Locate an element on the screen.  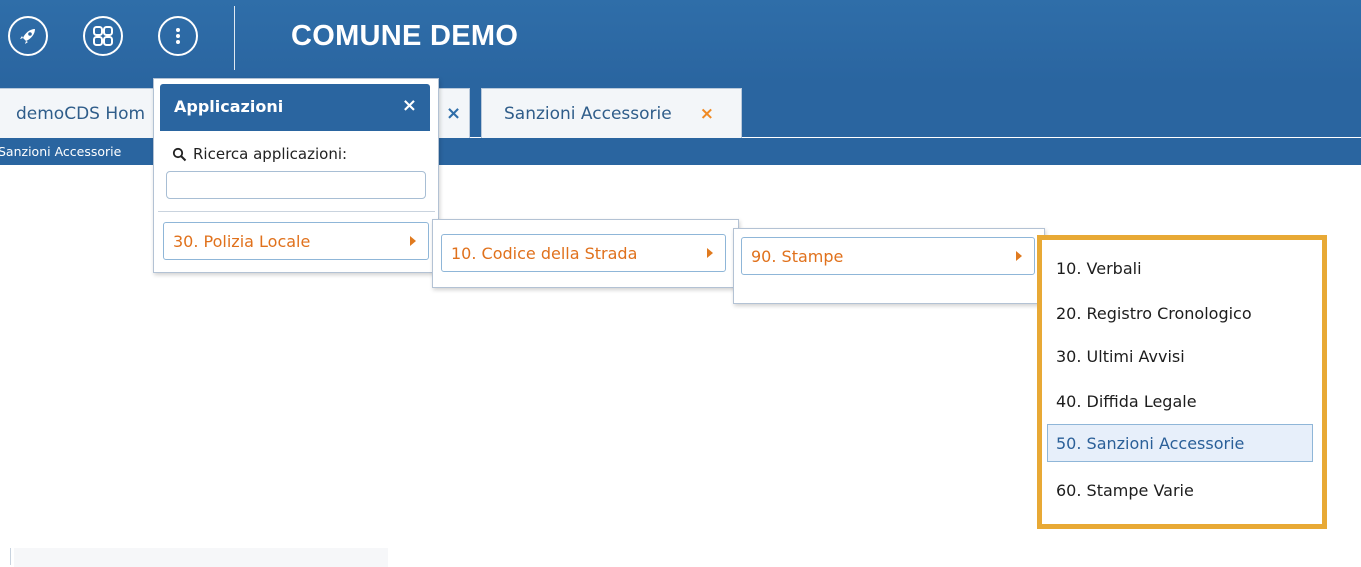
tab-label: Sanzioni Accessorie is located at coordinates (588, 113).